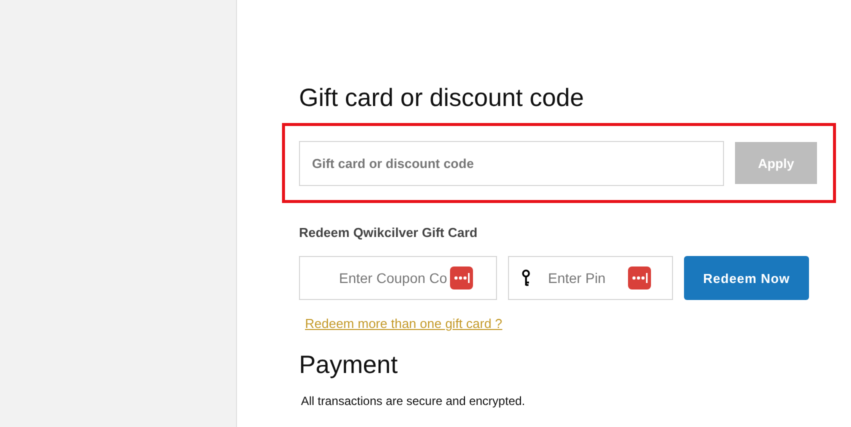 The height and width of the screenshot is (427, 851). I want to click on section-heading: Gift card or discount code, so click(442, 98).